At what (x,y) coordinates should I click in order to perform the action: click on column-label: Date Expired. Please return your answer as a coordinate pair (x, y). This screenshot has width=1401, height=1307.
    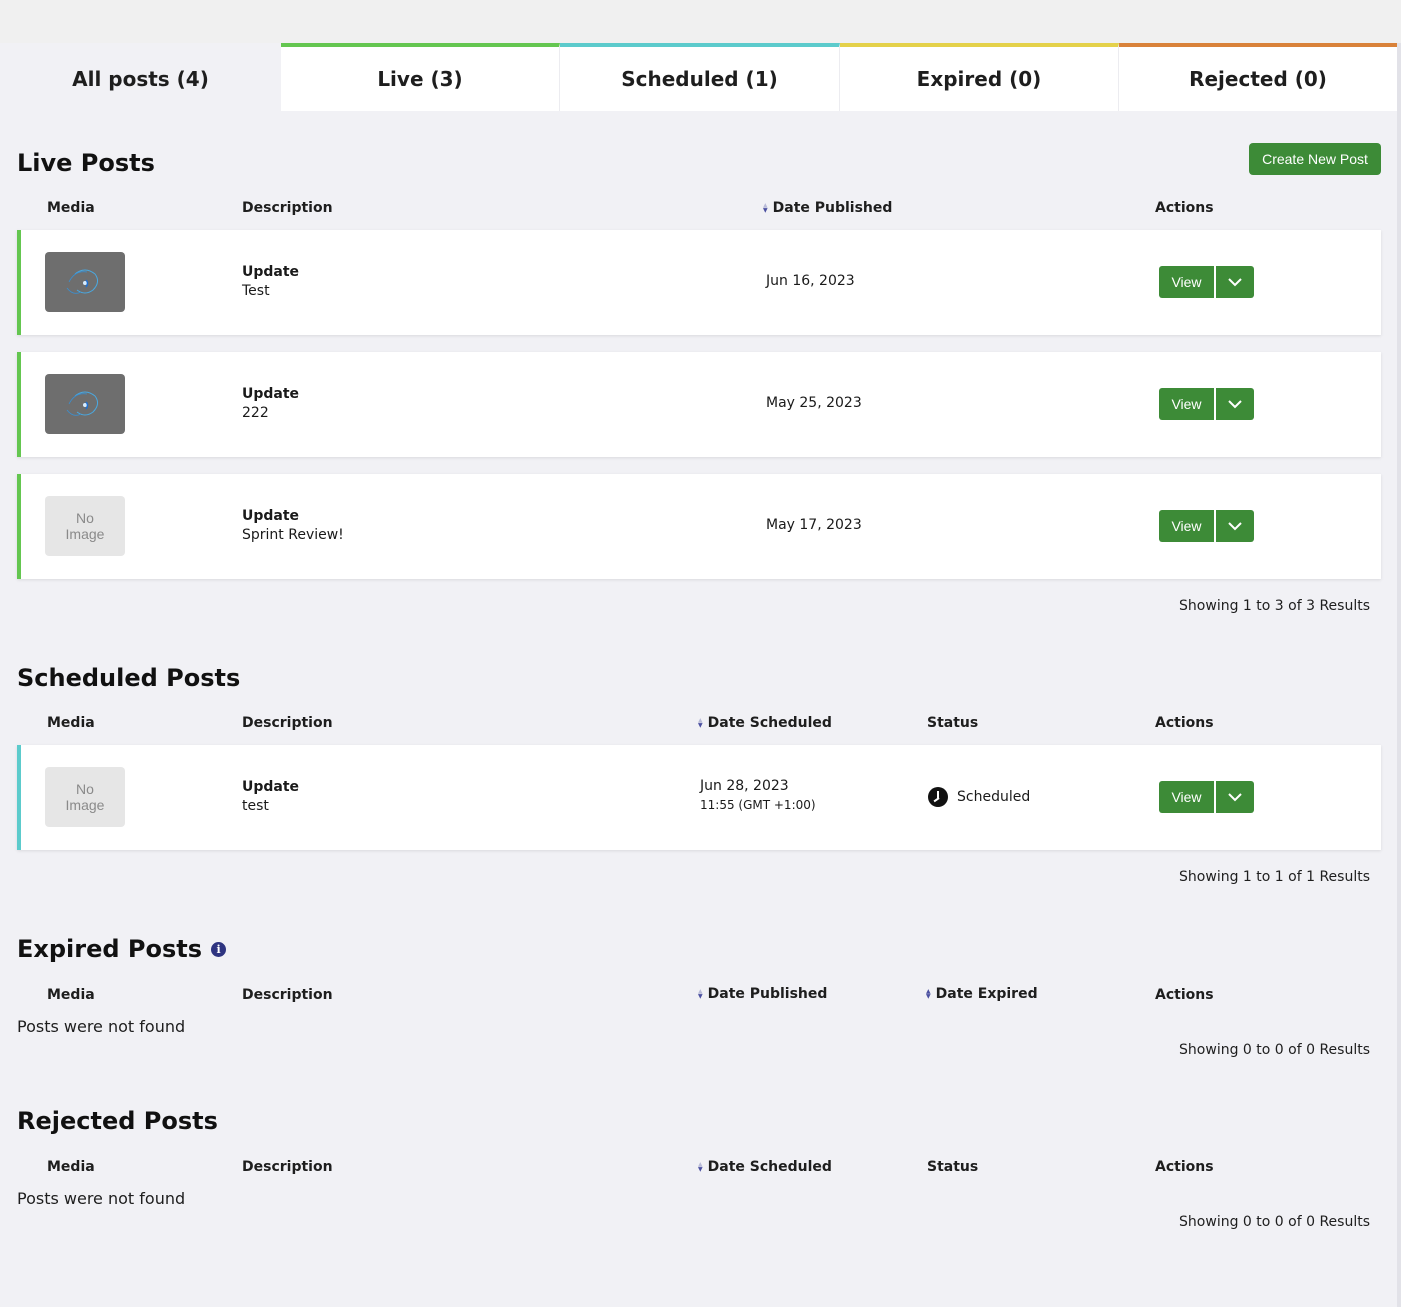
    Looking at the image, I should click on (986, 994).